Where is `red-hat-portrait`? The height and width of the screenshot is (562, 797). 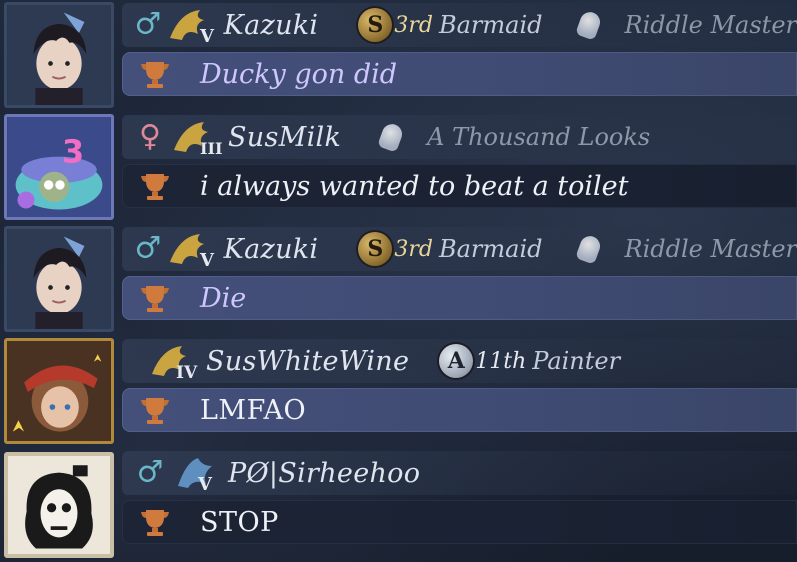
red-hat-portrait is located at coordinates (59, 391).